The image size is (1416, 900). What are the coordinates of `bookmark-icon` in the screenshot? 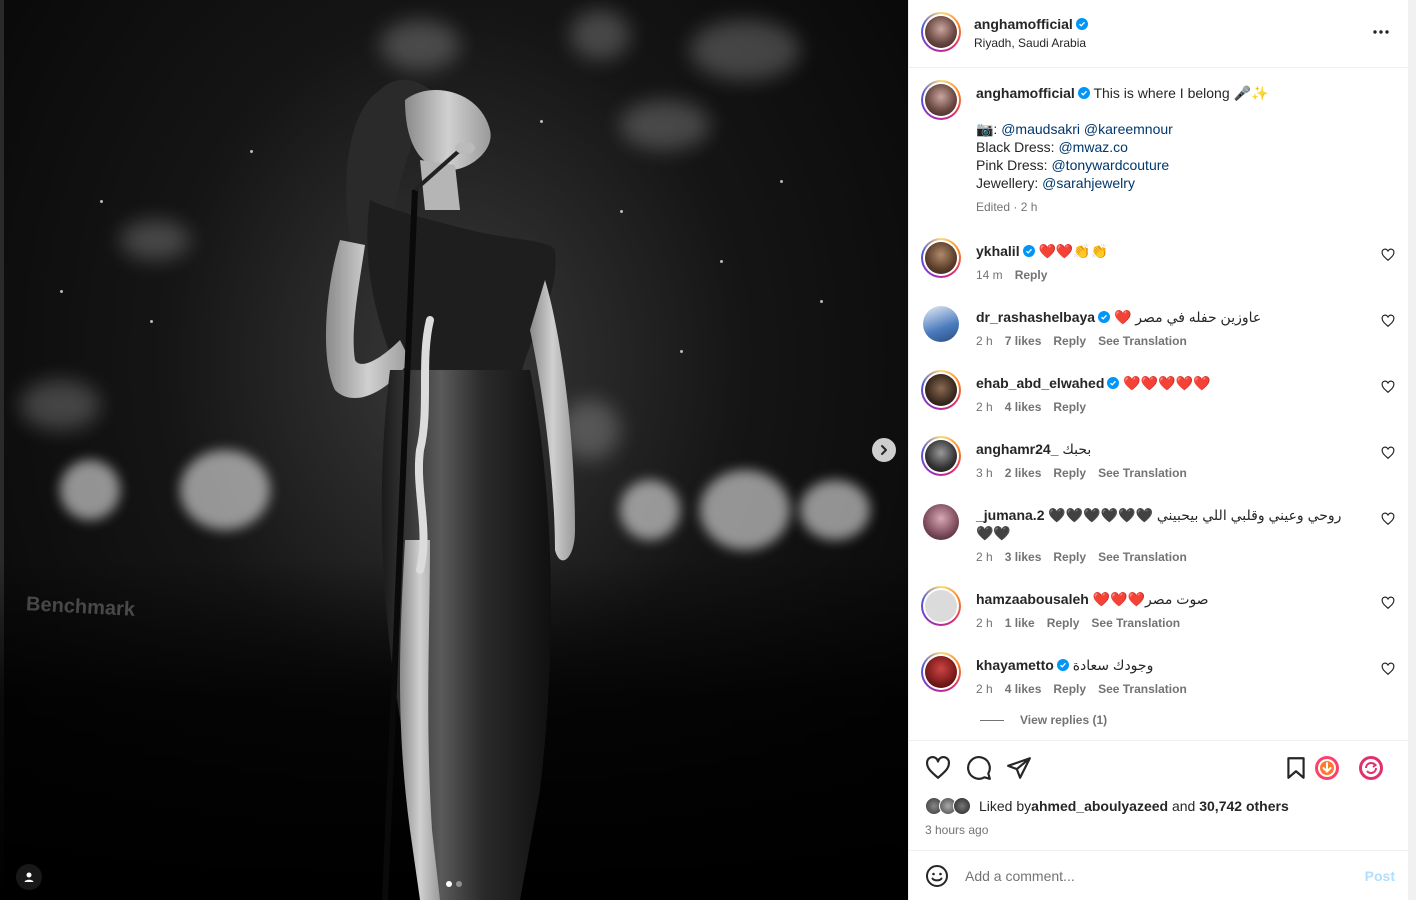 It's located at (1296, 768).